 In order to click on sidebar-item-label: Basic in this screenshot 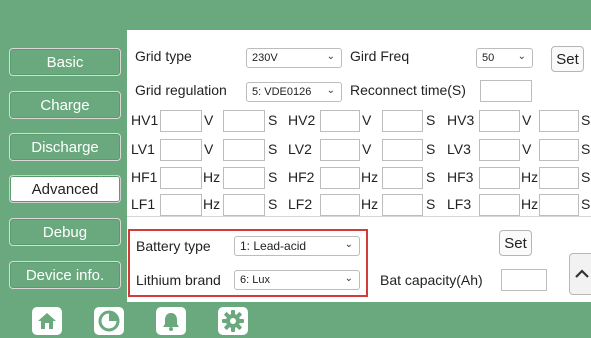, I will do `click(65, 62)`.